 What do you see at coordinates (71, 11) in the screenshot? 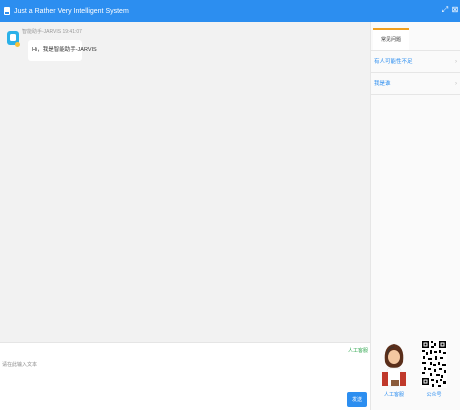
I see `window-title: Just a Rather Very Intelligent System` at bounding box center [71, 11].